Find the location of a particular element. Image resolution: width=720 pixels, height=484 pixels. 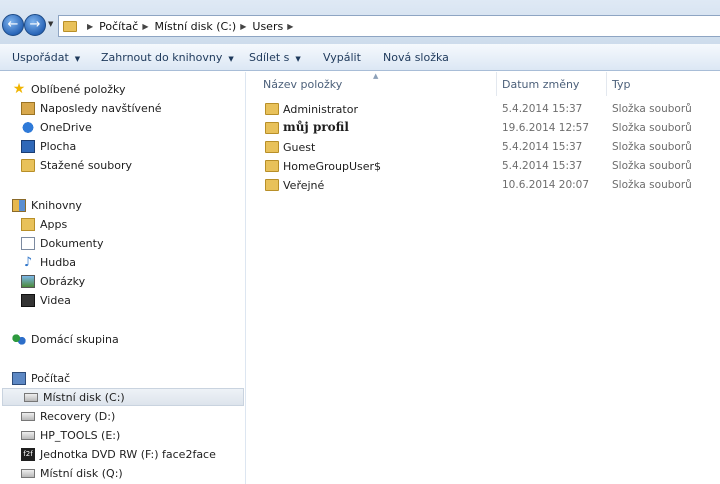

nav-item-apps: Apps is located at coordinates (44, 224).